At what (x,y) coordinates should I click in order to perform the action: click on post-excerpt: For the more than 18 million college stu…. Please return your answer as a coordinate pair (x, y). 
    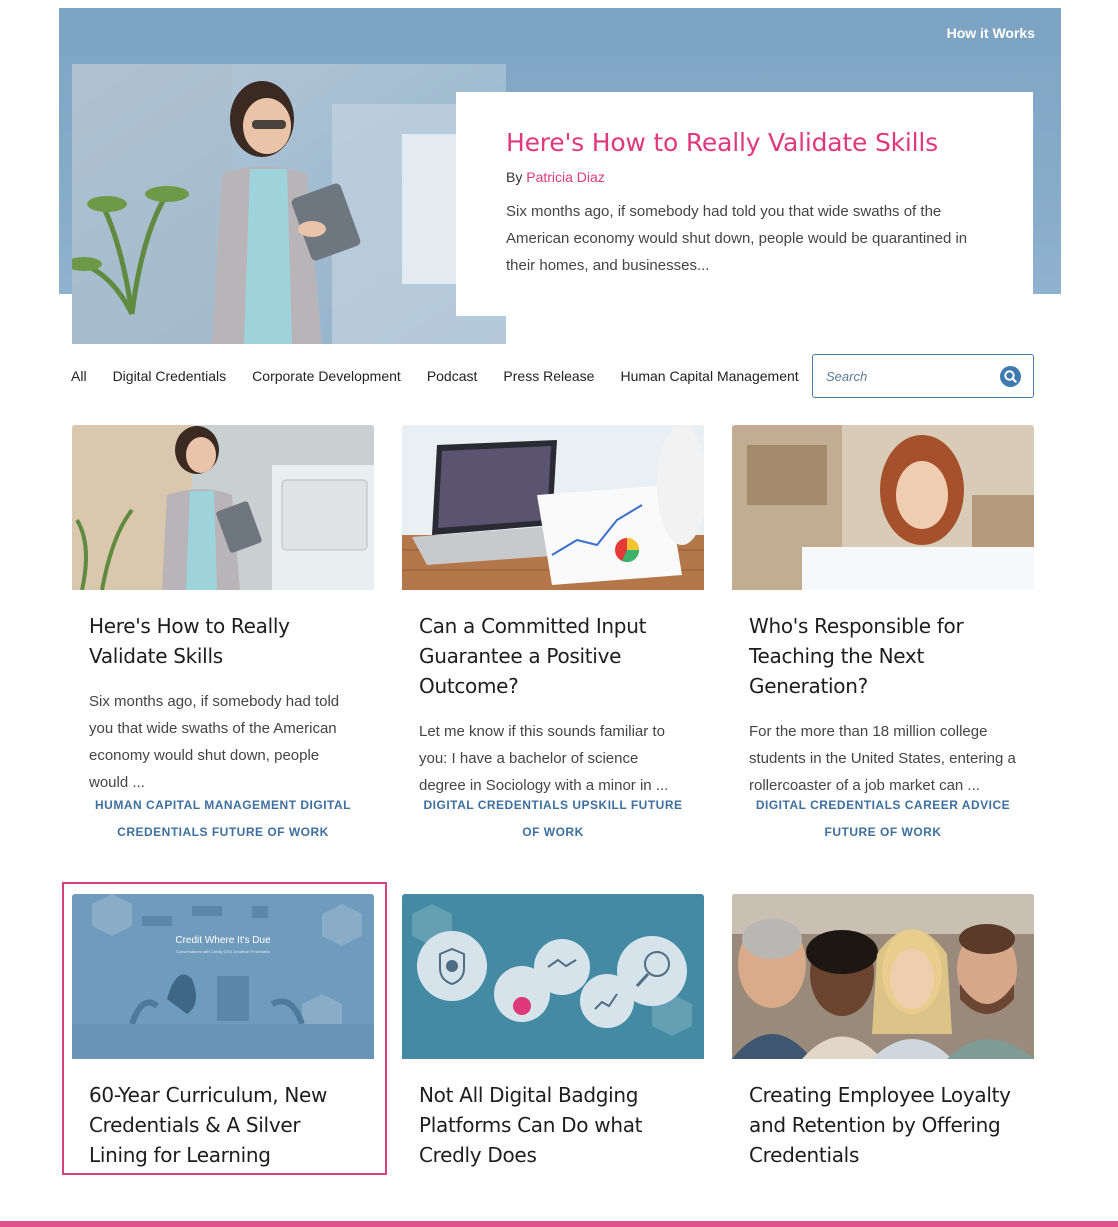
    Looking at the image, I should click on (882, 758).